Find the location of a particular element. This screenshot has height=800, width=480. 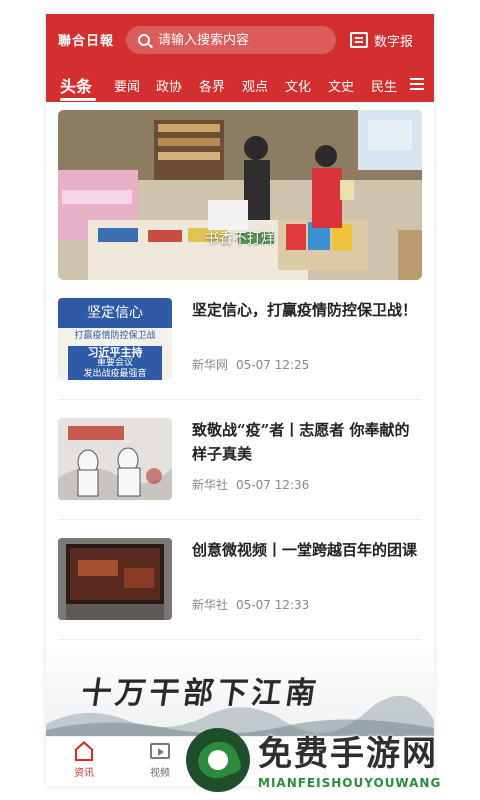

tab-history: 文史 is located at coordinates (341, 85).